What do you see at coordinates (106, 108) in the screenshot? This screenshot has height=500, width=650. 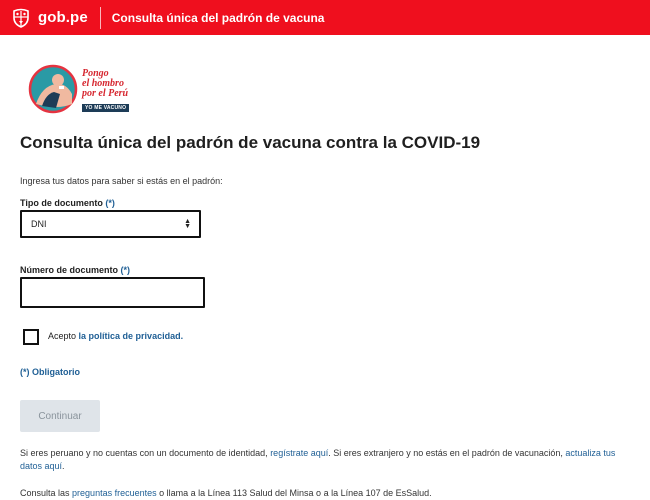 I see `campaign-tag: YO ME VACUNO` at bounding box center [106, 108].